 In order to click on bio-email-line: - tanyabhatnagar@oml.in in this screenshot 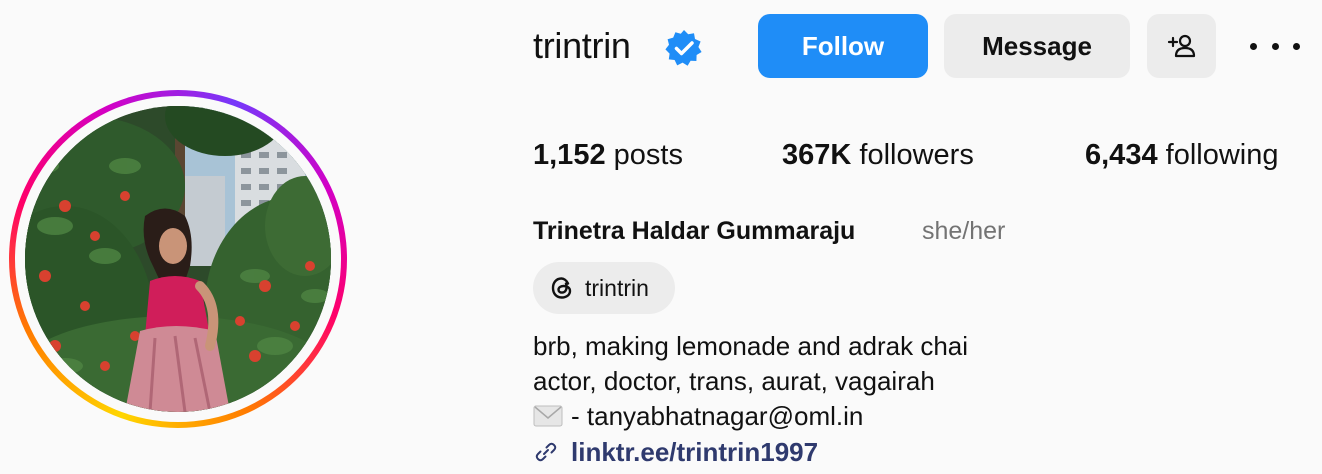, I will do `click(698, 416)`.